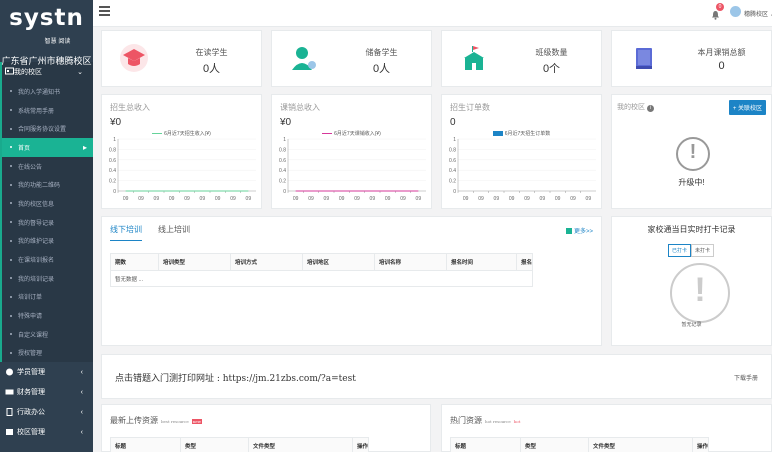 The width and height of the screenshot is (772, 452). Describe the element at coordinates (134, 262) in the screenshot. I see `column-header: 期数` at that location.